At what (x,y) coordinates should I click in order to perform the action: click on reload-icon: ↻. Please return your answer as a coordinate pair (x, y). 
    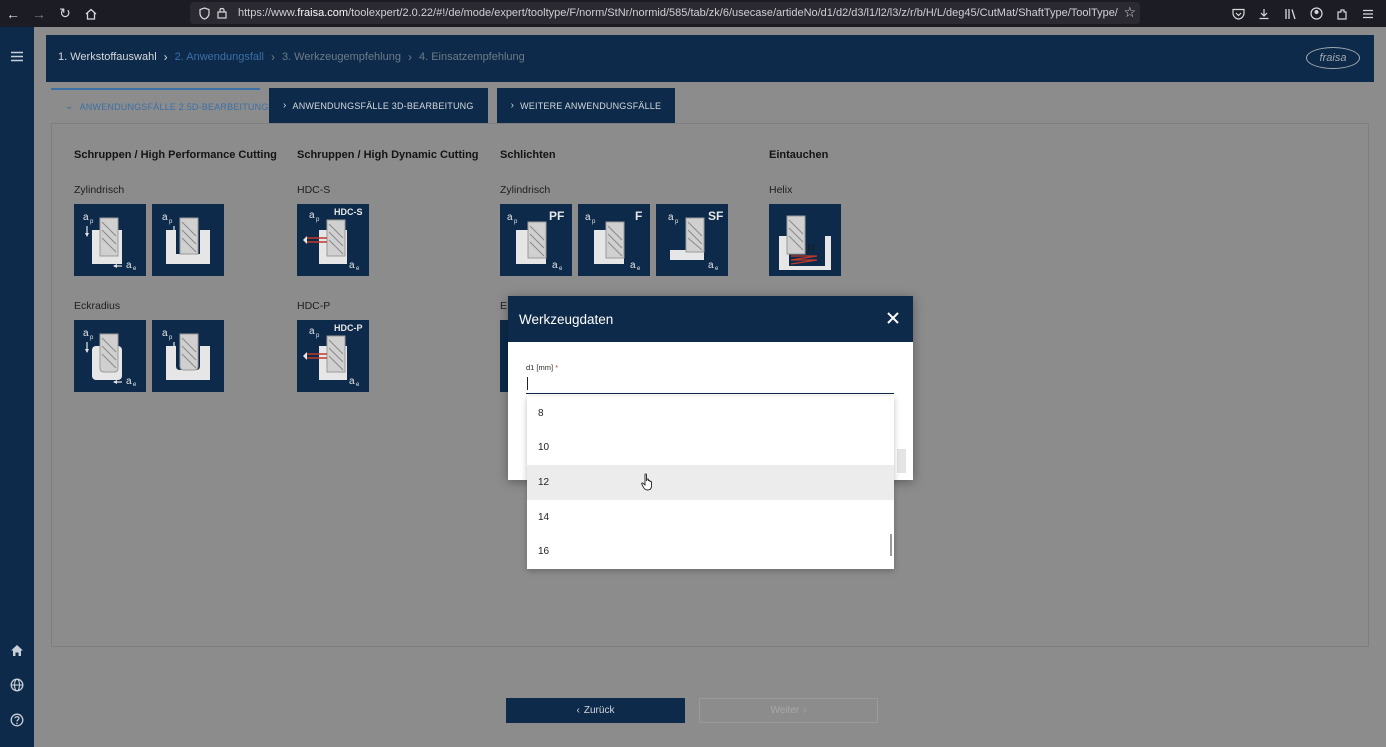
    Looking at the image, I should click on (65, 13).